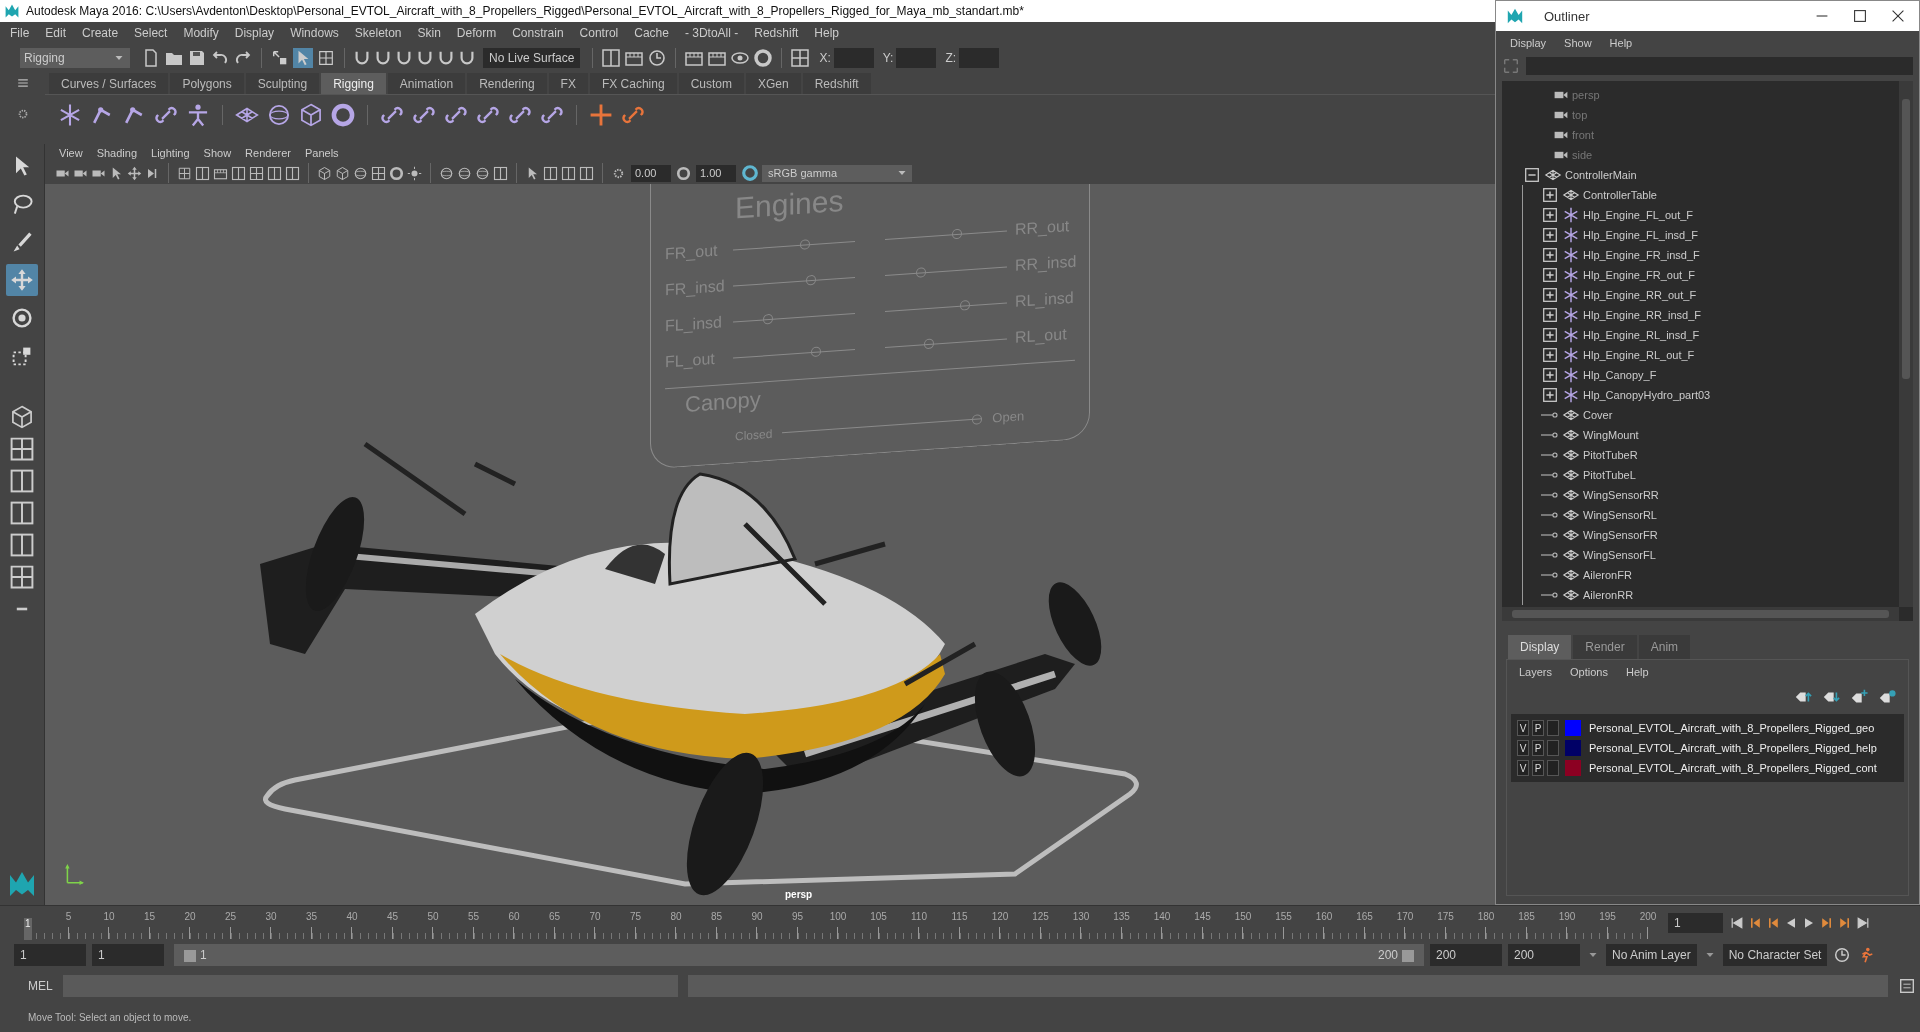  I want to click on color-space-dropdown: sRGB gamma, so click(837, 173).